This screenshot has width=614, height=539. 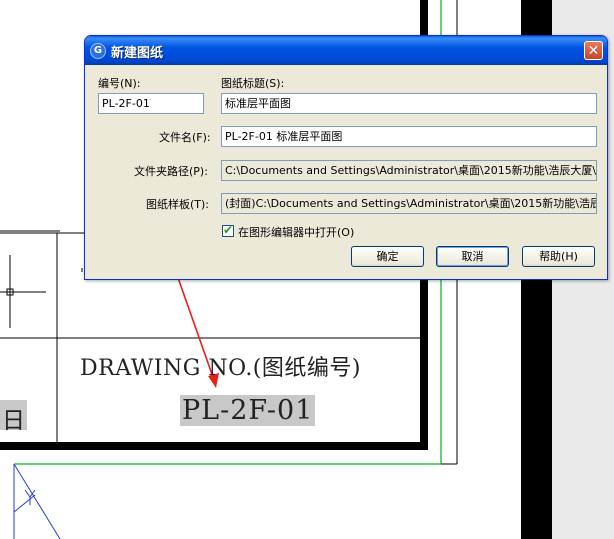 I want to click on filename-input: PL-2F-01 标准层平面图, so click(x=409, y=136).